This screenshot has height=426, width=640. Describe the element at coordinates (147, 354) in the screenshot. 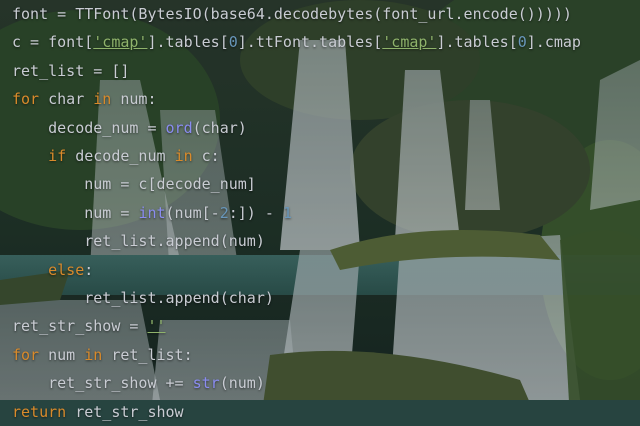

I see `code-token: ret_list:` at that location.